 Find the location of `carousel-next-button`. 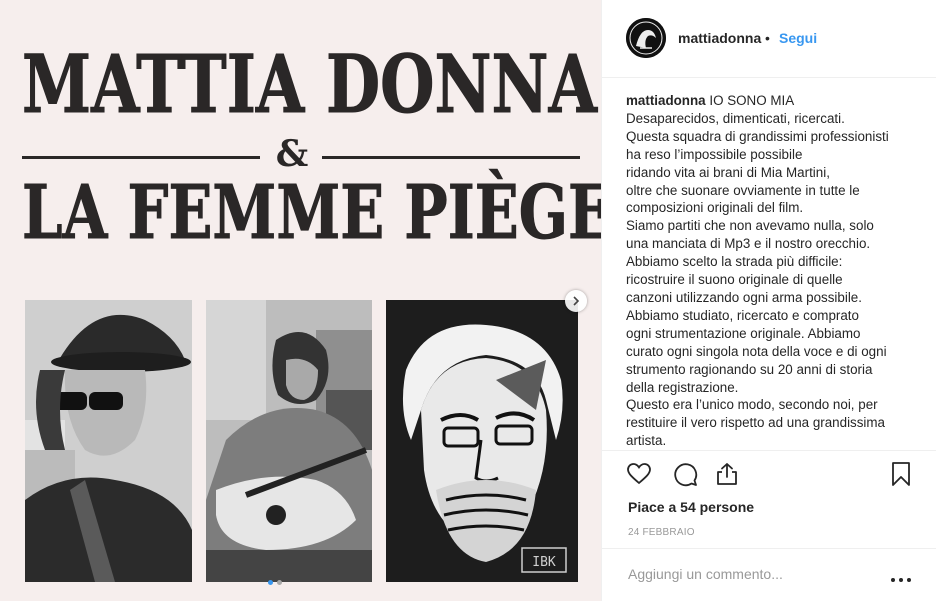

carousel-next-button is located at coordinates (576, 301).